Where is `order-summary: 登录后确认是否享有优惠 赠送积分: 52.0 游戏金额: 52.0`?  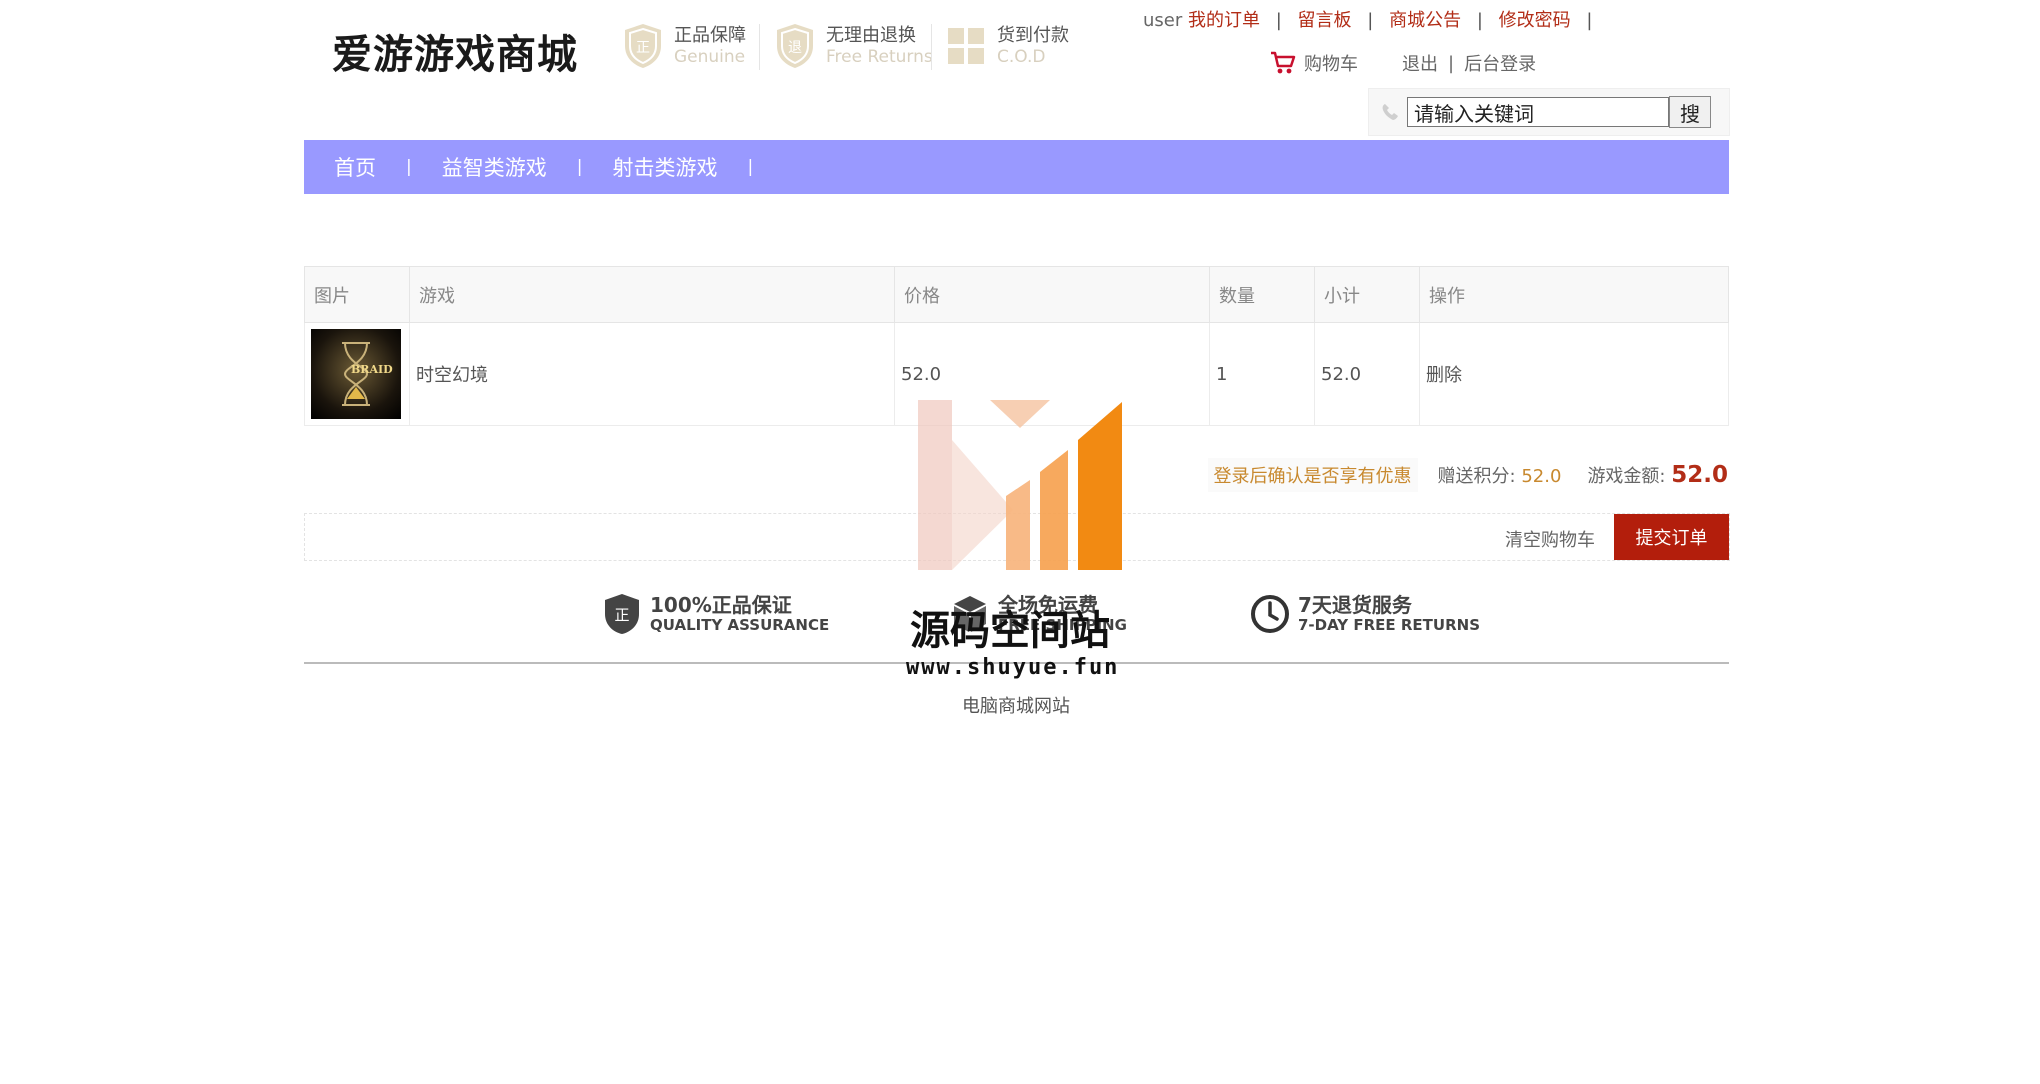
order-summary: 登录后确认是否享有优惠 赠送积分: 52.0 游戏金额: 52.0 is located at coordinates (1467, 475).